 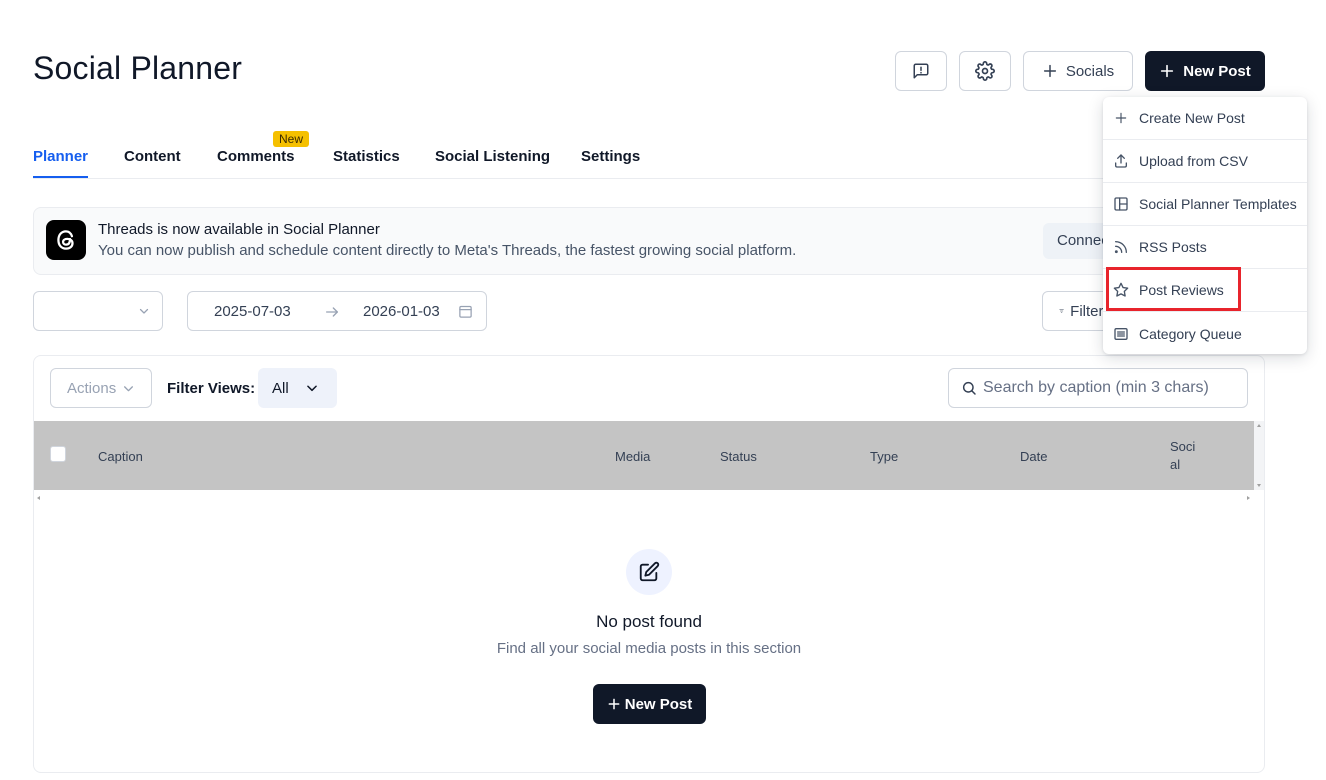 I want to click on menu-item-rss-posts: RSS Posts, so click(x=1205, y=247).